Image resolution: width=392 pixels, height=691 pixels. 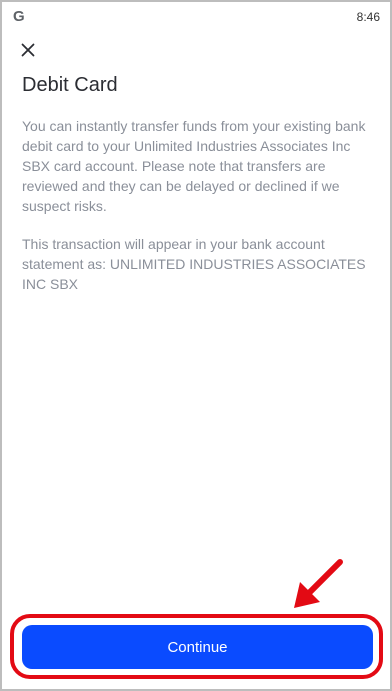 I want to click on arrow-icon, so click(x=318, y=583).